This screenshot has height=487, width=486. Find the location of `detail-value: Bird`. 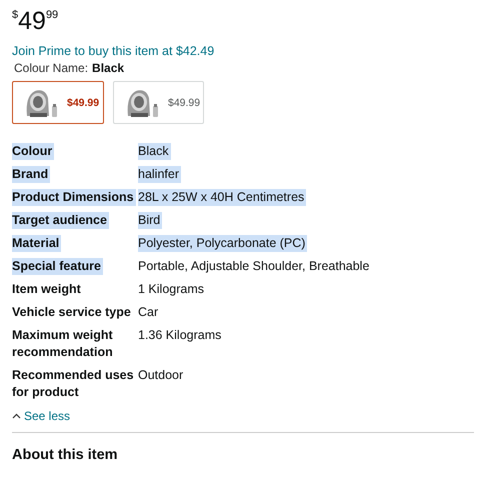

detail-value: Bird is located at coordinates (150, 220).